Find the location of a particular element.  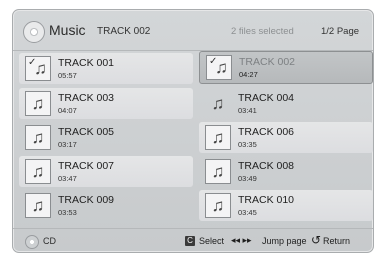

select-hint: Select is located at coordinates (211, 241).